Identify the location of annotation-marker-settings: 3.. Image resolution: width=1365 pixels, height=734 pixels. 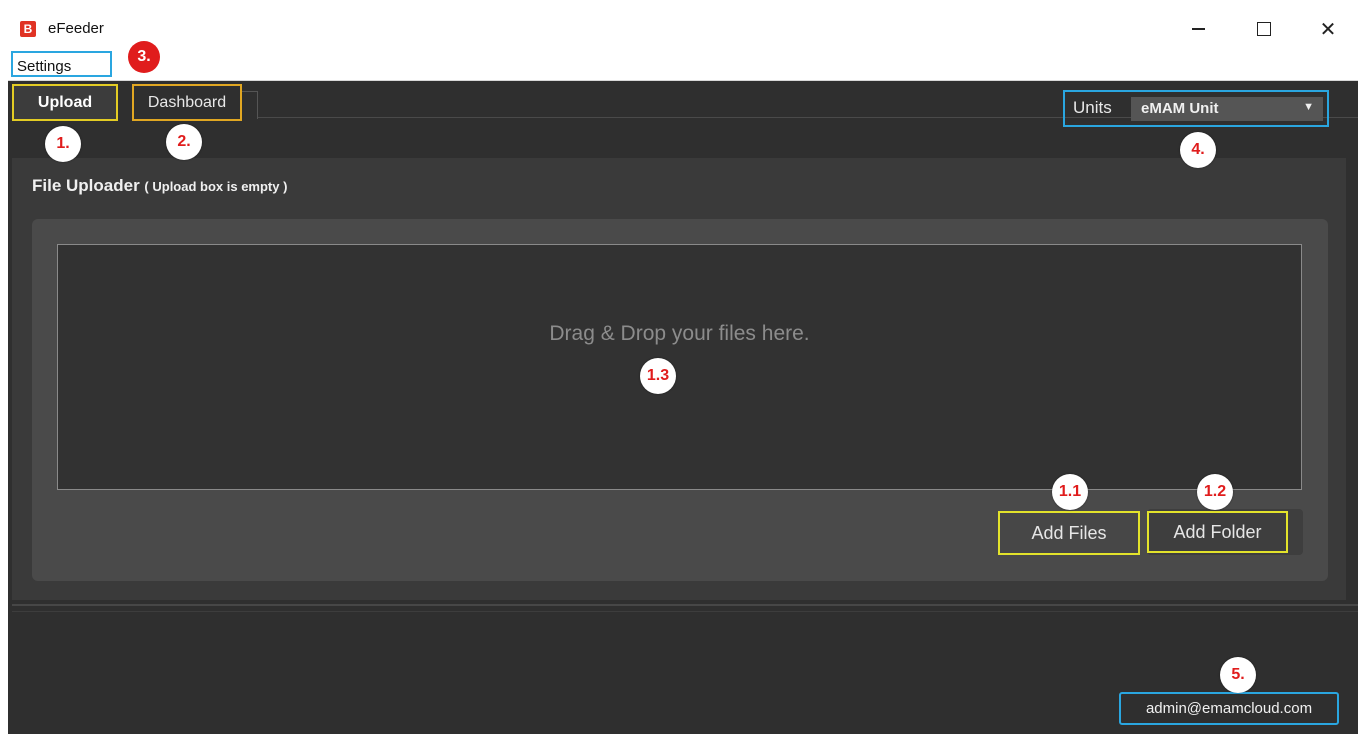
(144, 57).